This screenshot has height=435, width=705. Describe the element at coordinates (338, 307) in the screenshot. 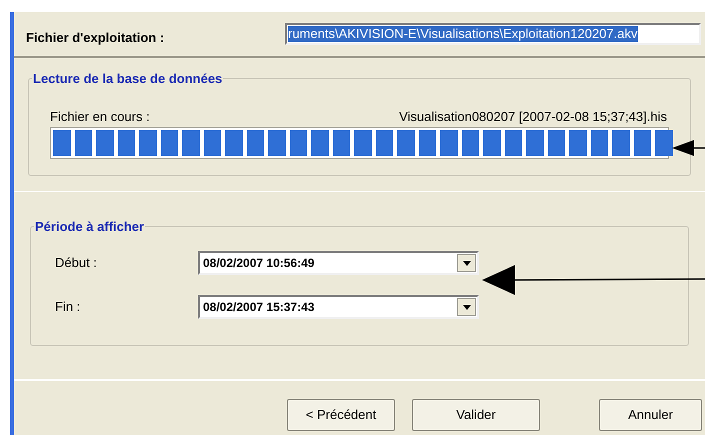

I see `date-time-dropdown: 08/02/2007 15:37:43` at that location.